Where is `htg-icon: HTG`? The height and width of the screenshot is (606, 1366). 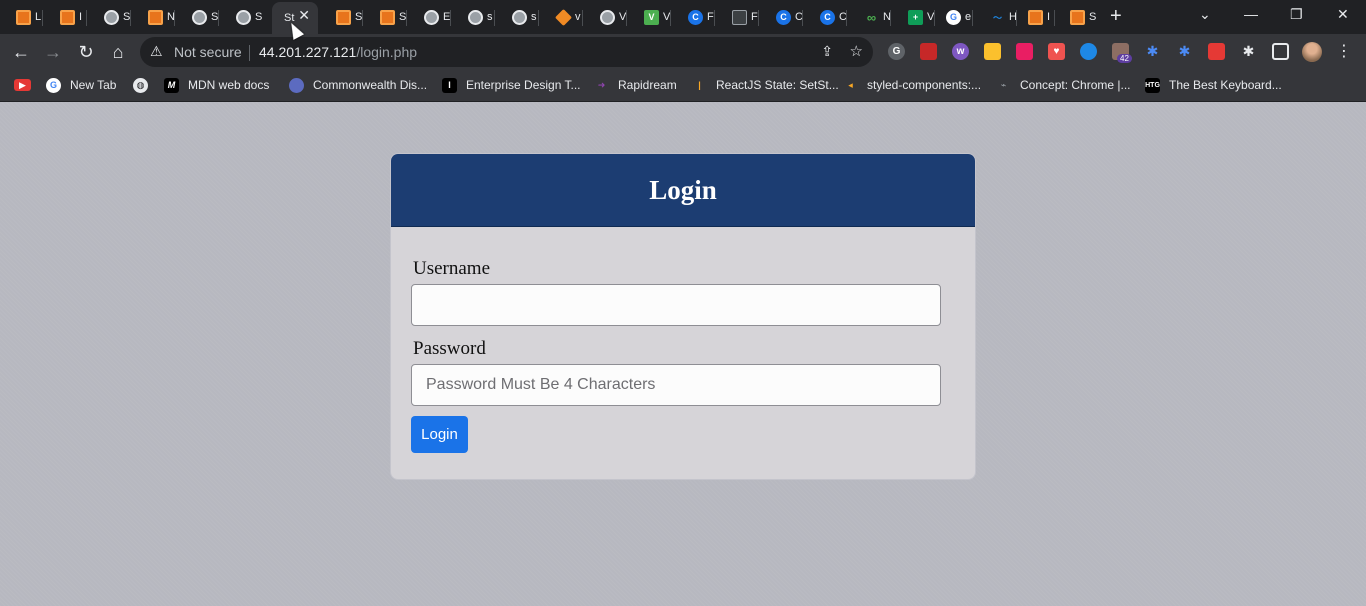
htg-icon: HTG is located at coordinates (1152, 85).